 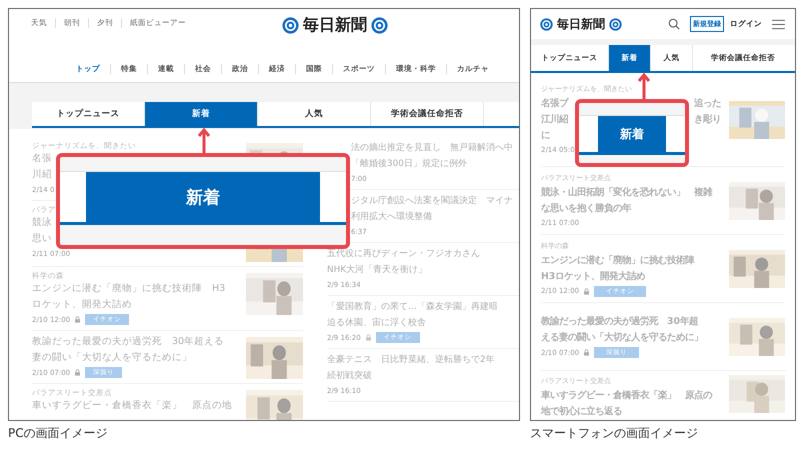 I want to click on caption: PCの画面イメージ, so click(x=58, y=433).